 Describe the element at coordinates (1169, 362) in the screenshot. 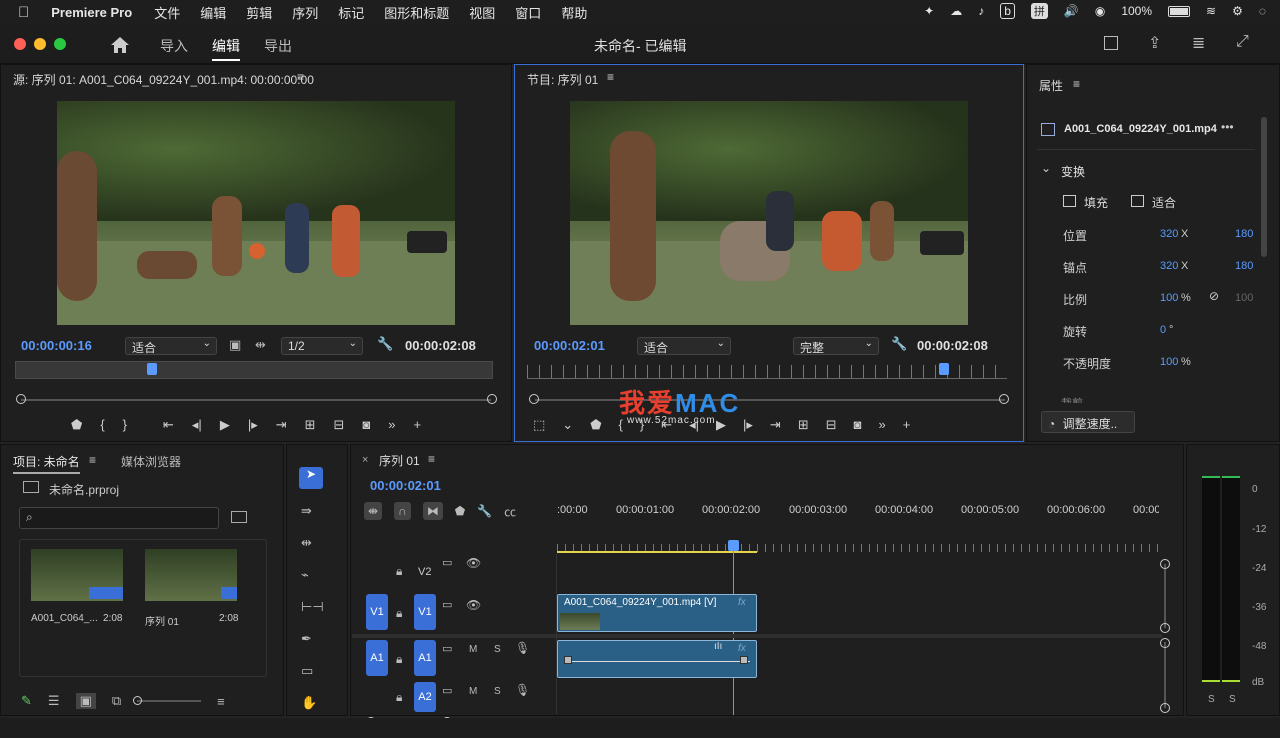

I see `opacity-value: 100` at that location.